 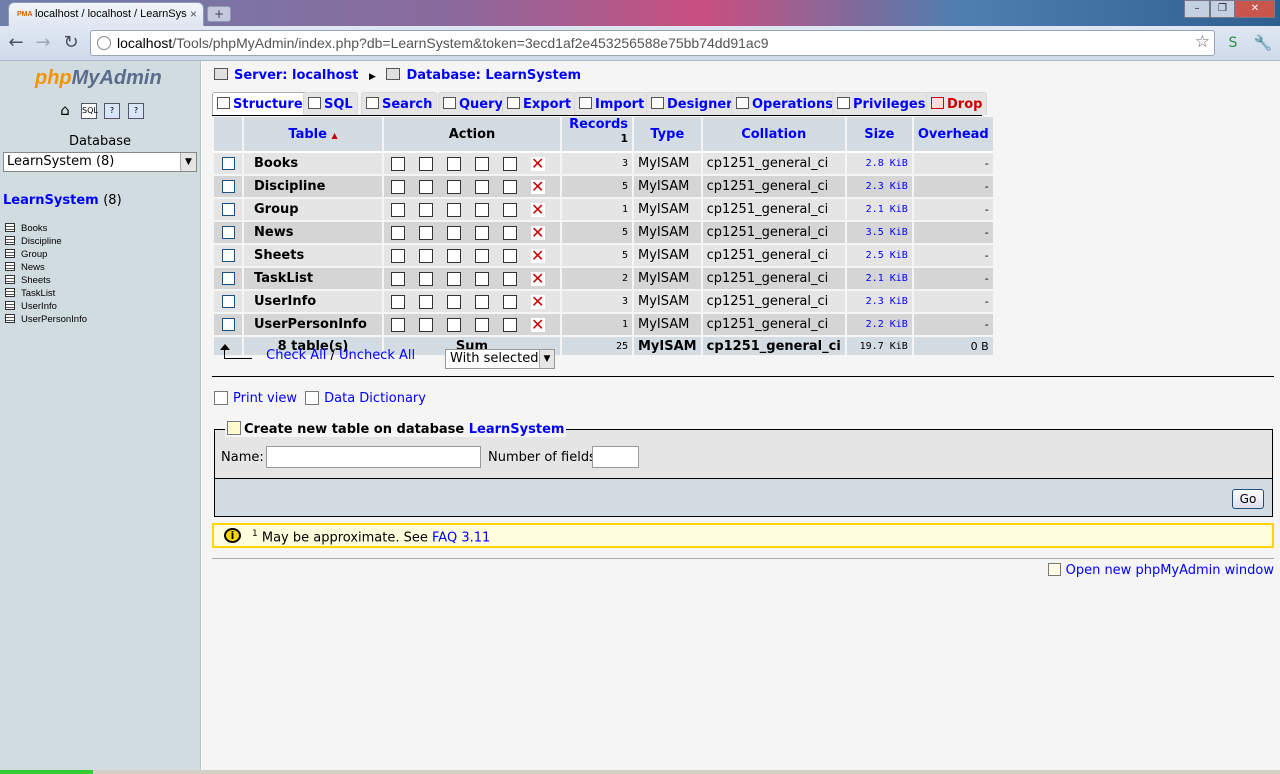 I want to click on table-name-input, so click(x=373, y=457).